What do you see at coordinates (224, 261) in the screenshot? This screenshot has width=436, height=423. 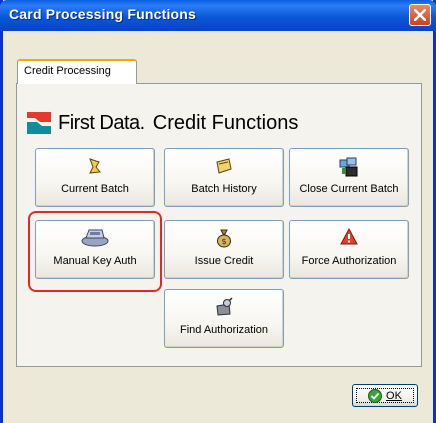 I see `issue-credit-label: Issue Credit` at bounding box center [224, 261].